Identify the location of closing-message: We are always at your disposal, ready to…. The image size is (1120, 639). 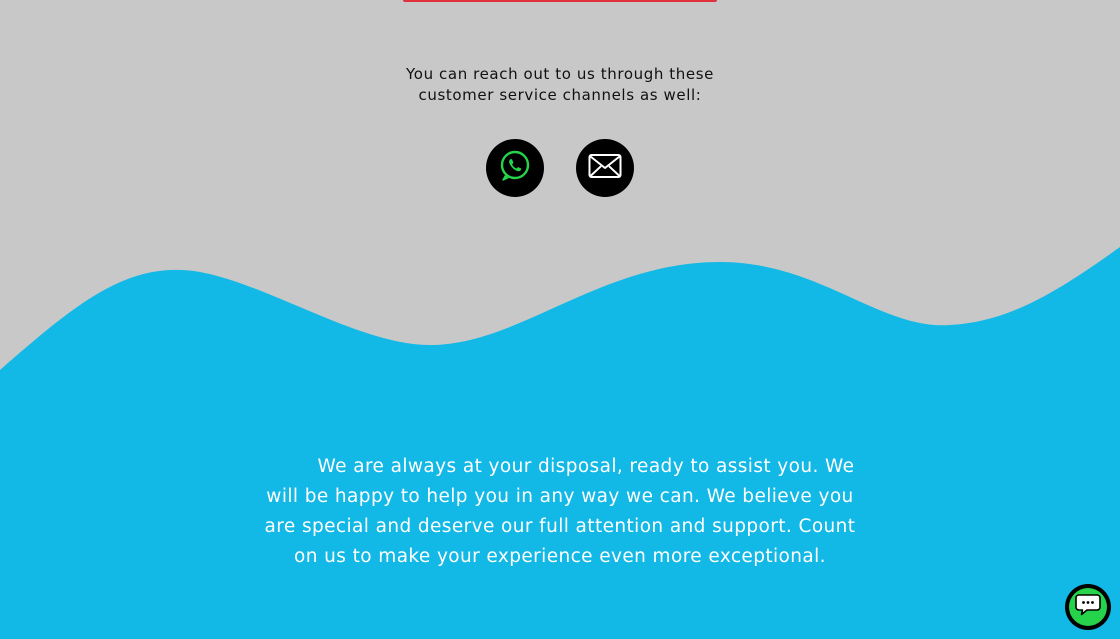
(560, 511).